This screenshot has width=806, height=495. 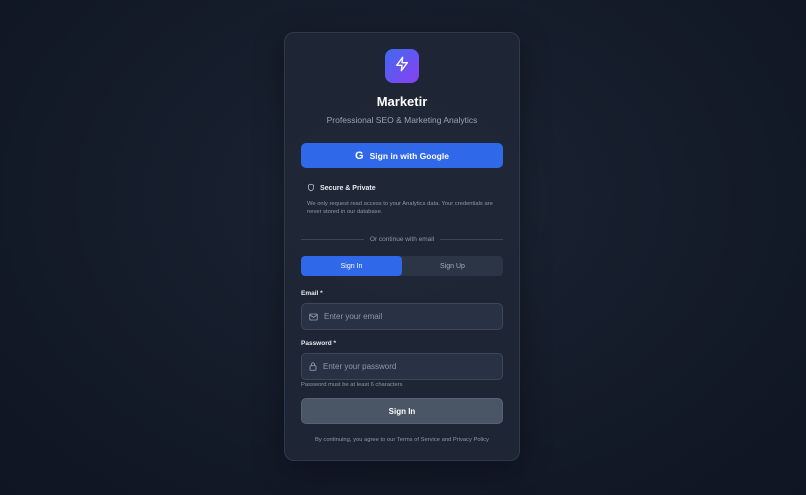 I want to click on shield-icon, so click(x=311, y=188).